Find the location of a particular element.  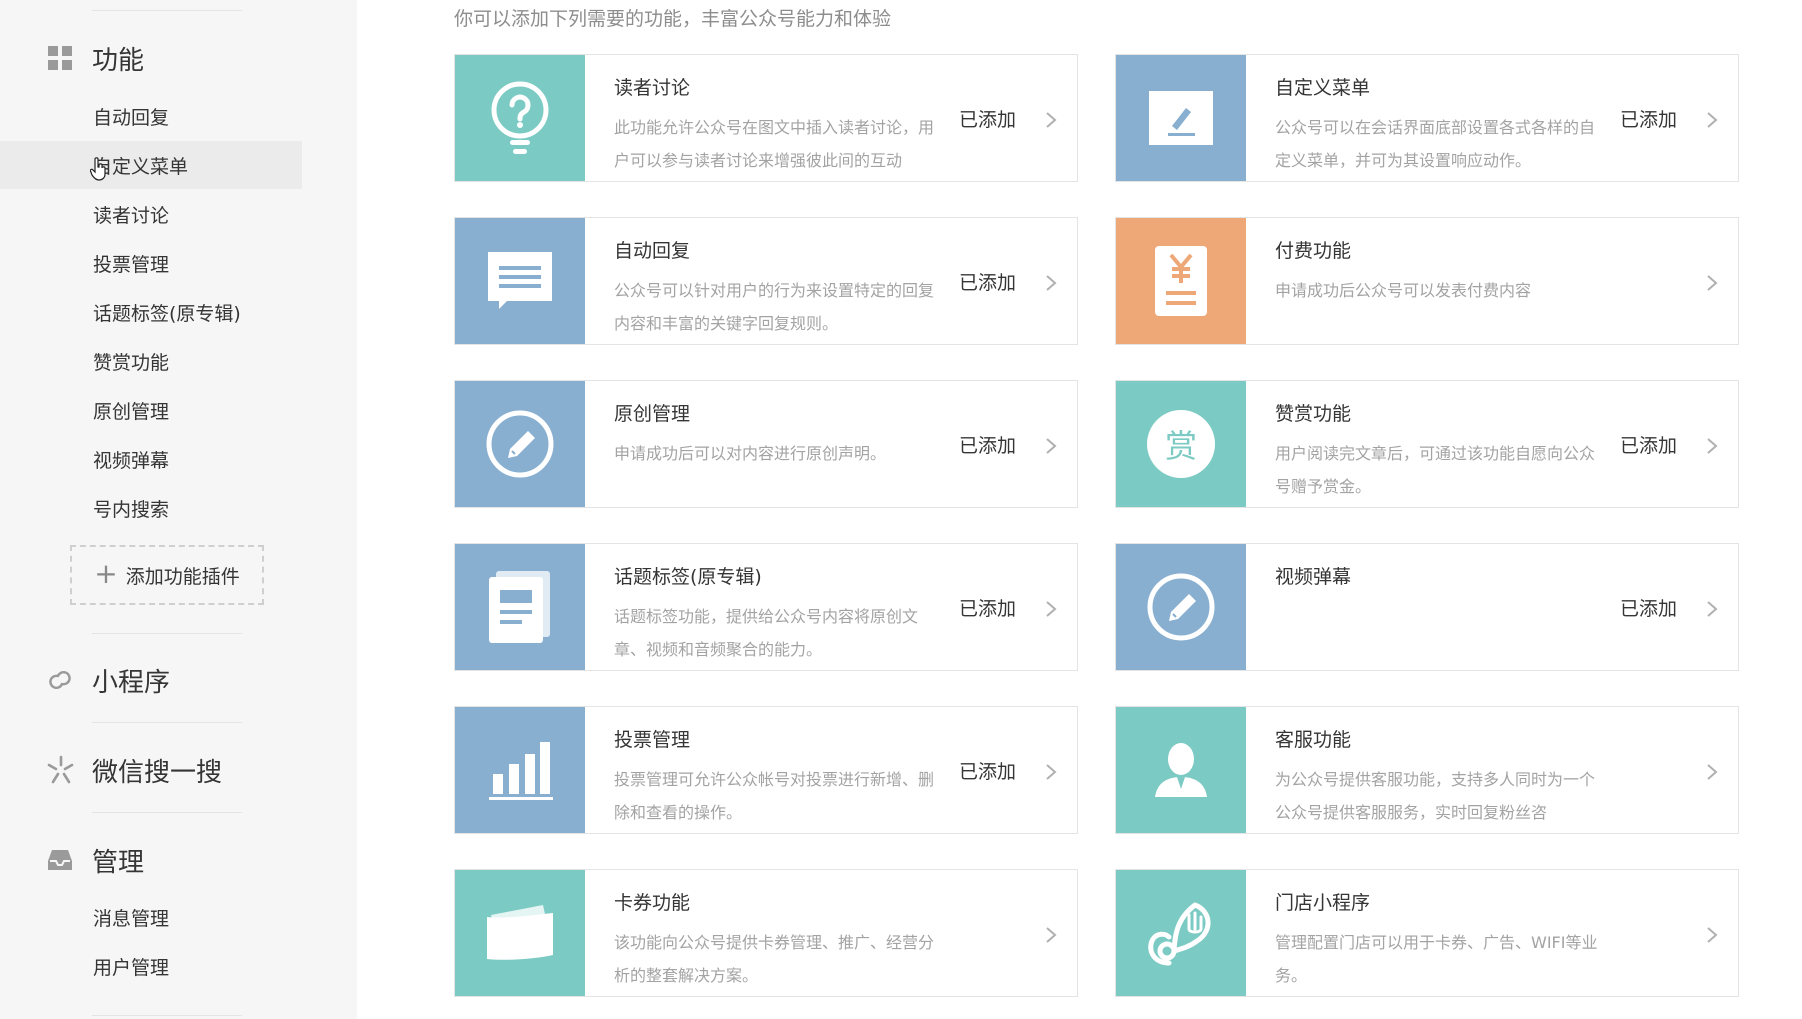

sidebar-item-vote: 投票管理 is located at coordinates (151, 263).